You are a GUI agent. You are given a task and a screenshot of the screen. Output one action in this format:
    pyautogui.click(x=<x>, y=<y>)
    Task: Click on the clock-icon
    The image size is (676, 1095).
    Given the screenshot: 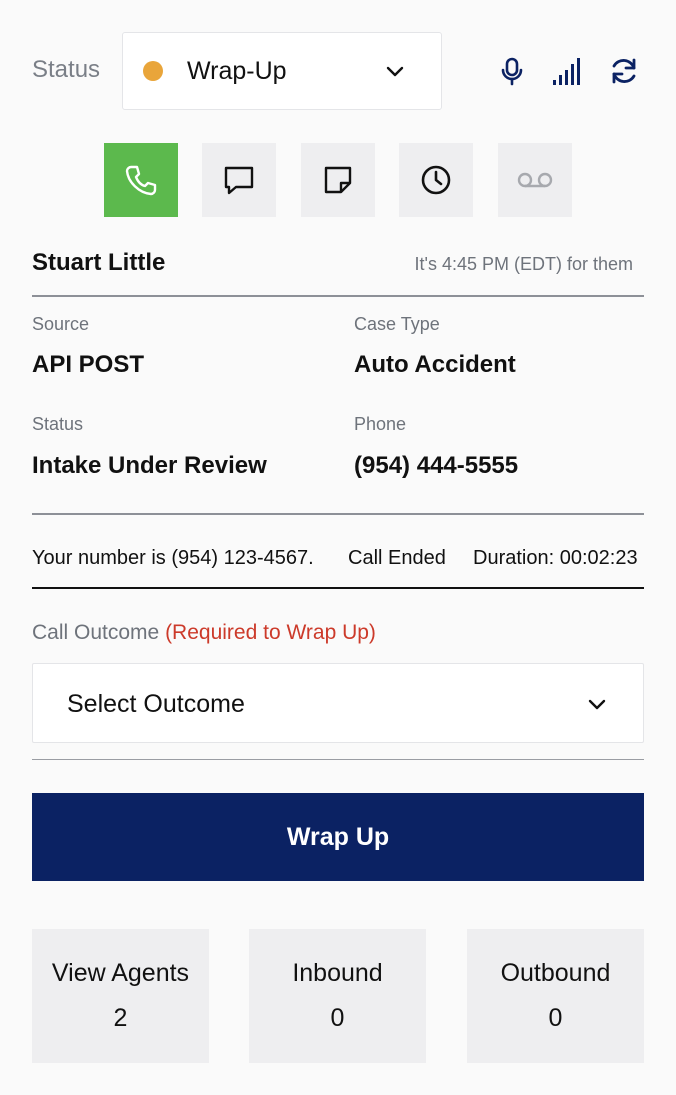 What is the action you would take?
    pyautogui.click(x=436, y=180)
    